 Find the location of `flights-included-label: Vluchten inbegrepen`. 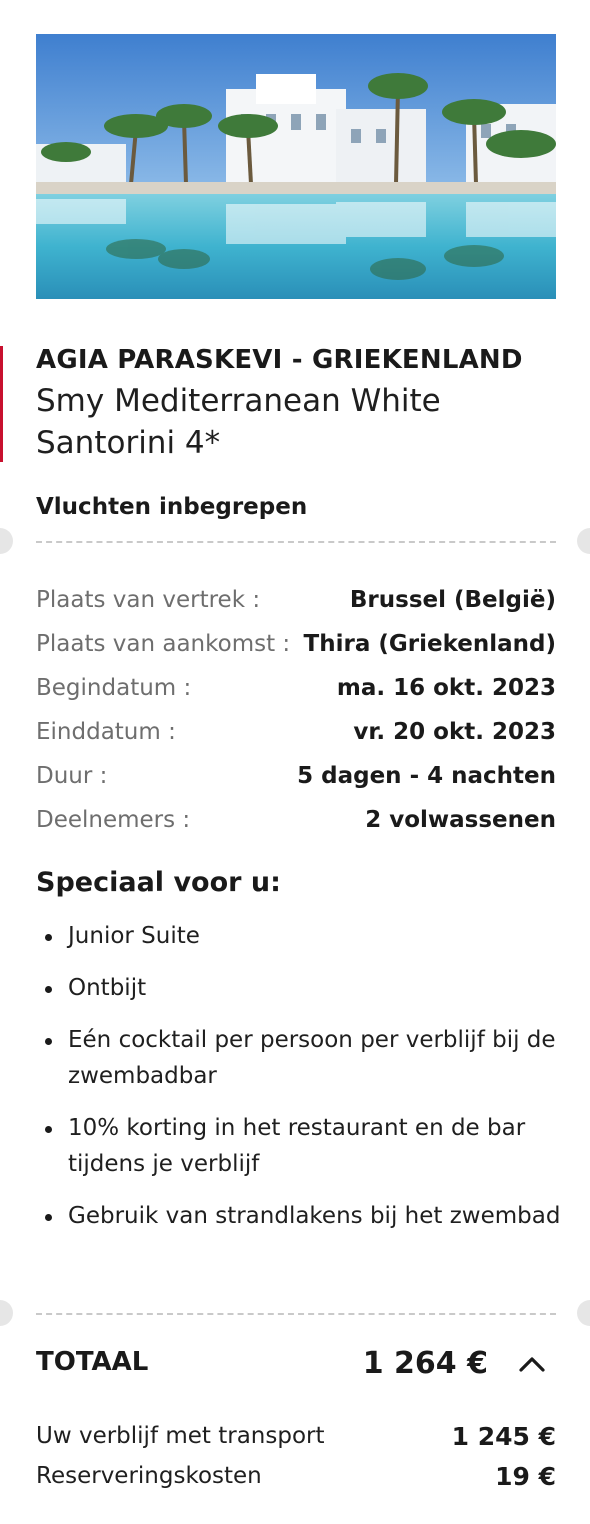

flights-included-label: Vluchten inbegrepen is located at coordinates (172, 507).